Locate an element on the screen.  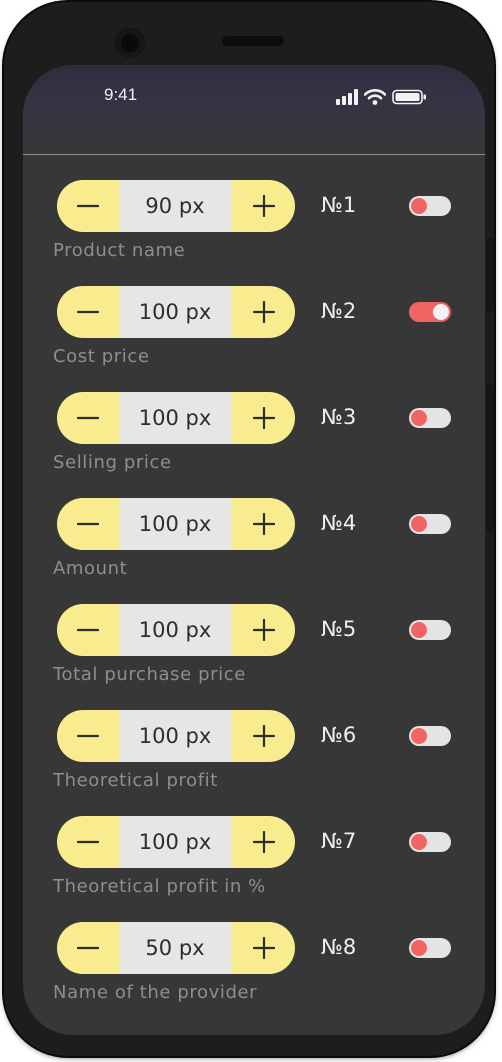
column-number: №3 is located at coordinates (339, 417).